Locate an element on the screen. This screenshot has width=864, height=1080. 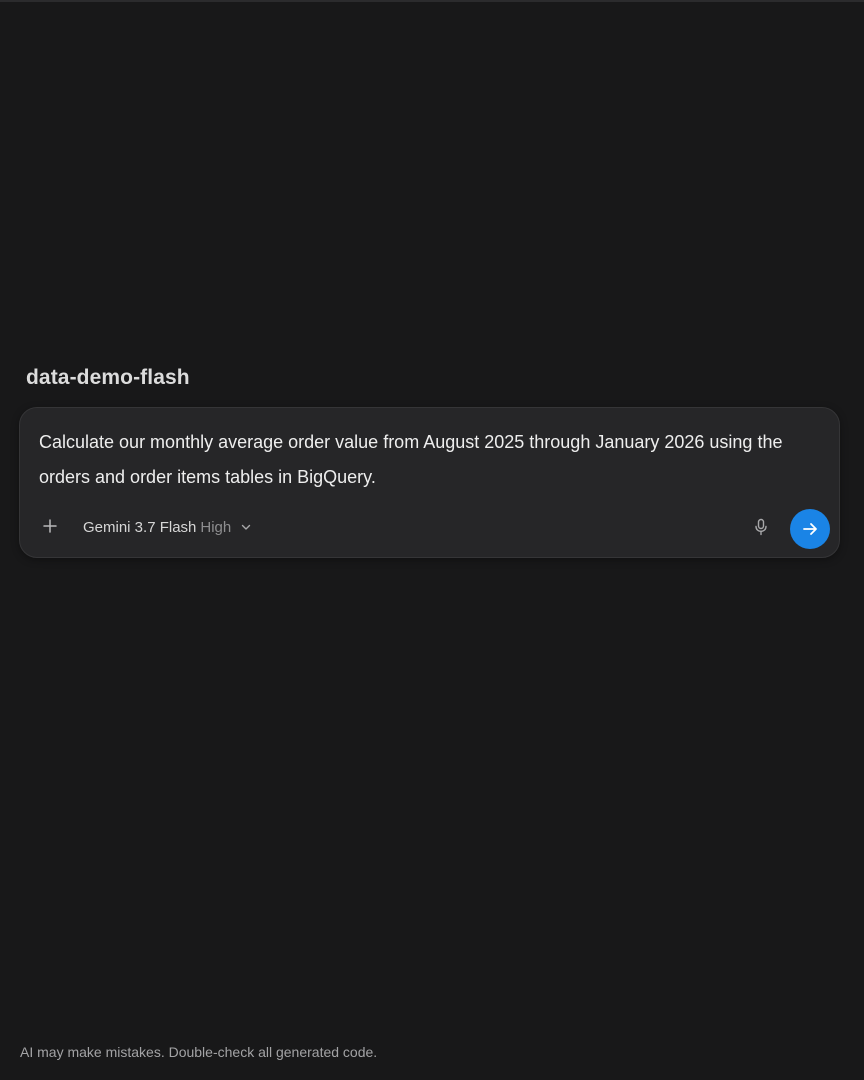
send-button is located at coordinates (810, 529).